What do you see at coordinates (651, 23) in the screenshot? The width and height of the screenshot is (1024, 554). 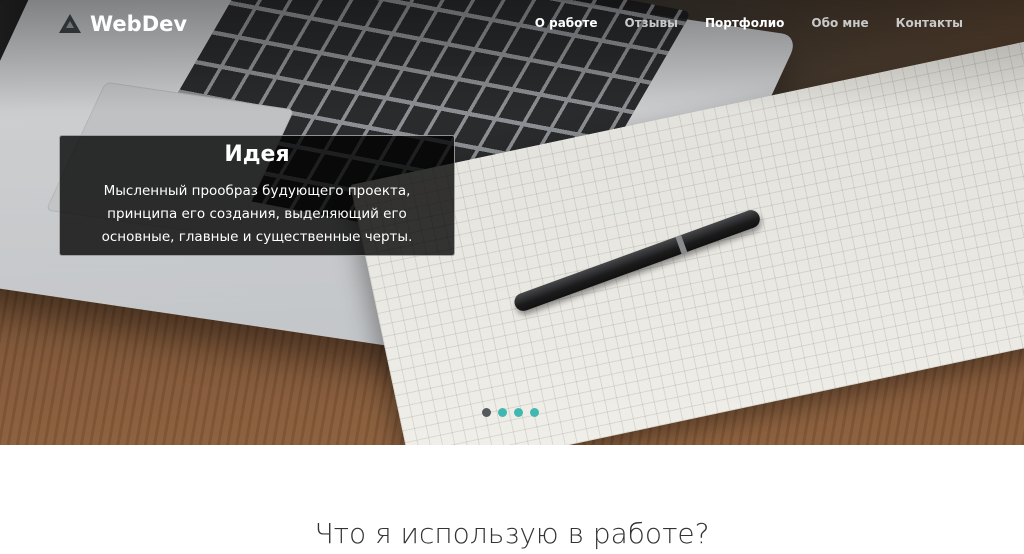 I see `nav-link-reviews: Отзывы` at bounding box center [651, 23].